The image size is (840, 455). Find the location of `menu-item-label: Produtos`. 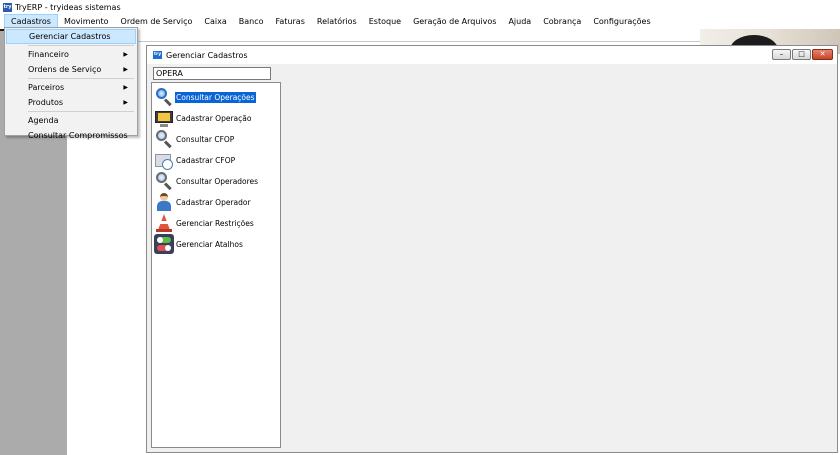

menu-item-label: Produtos is located at coordinates (46, 102).